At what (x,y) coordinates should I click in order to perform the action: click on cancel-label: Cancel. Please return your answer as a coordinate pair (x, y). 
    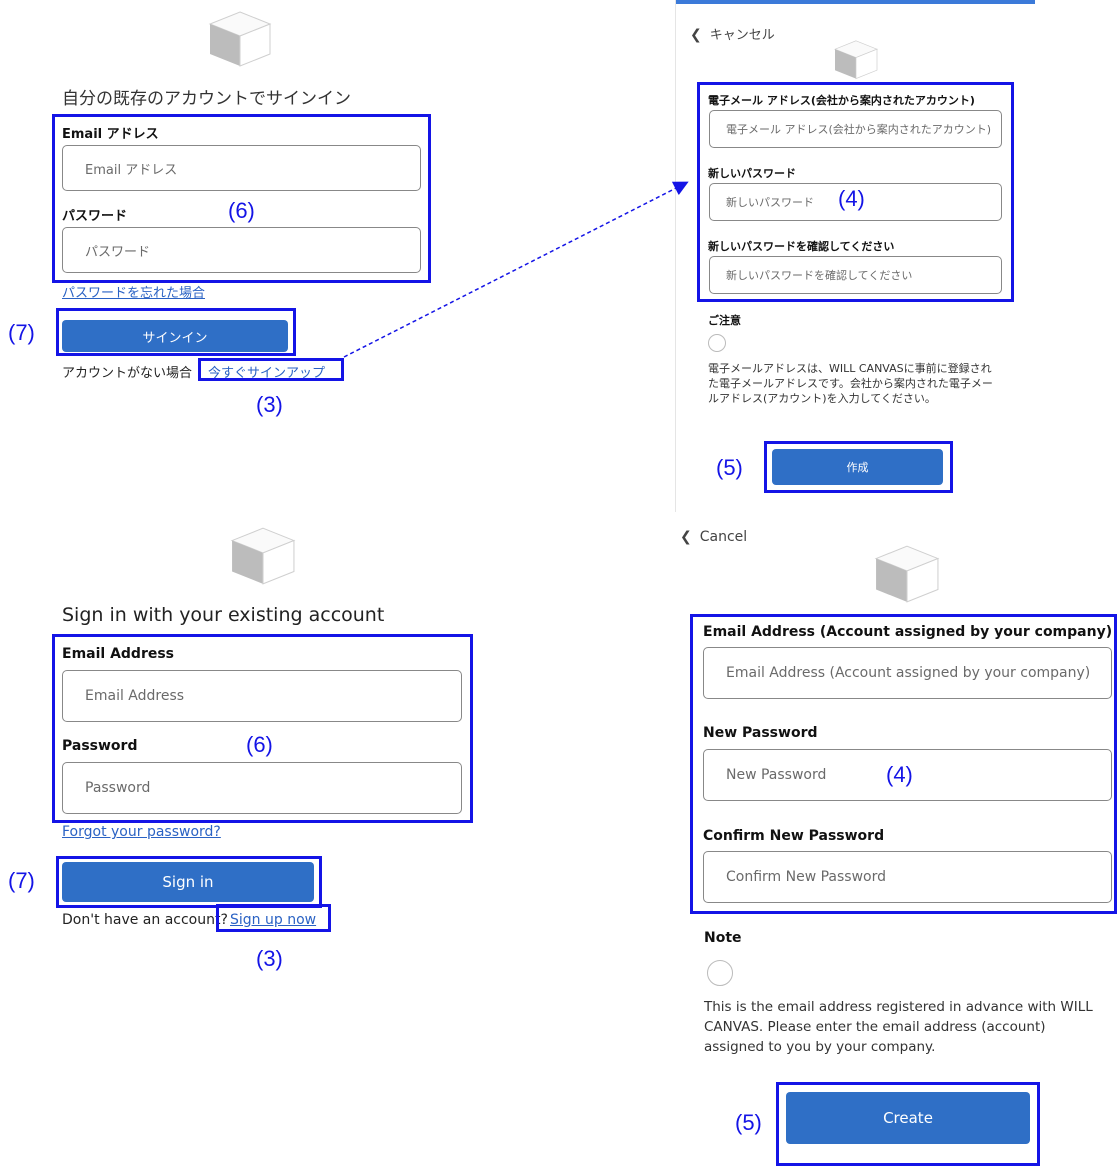
    Looking at the image, I should click on (723, 537).